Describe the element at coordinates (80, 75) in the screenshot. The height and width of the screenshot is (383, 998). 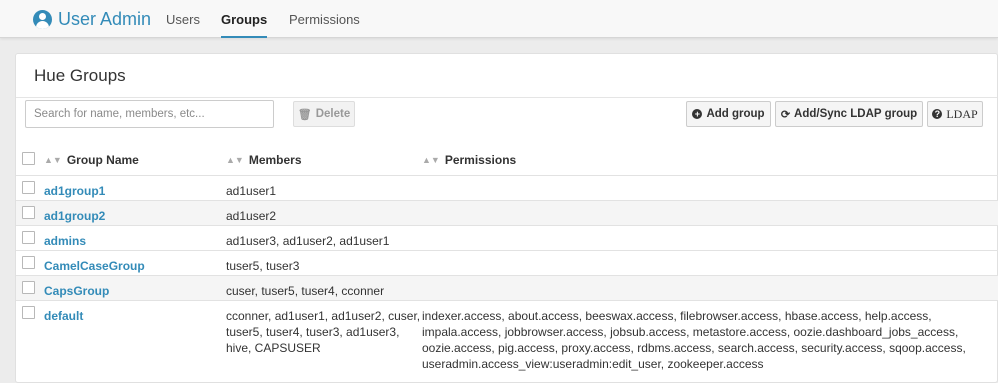
I see `page-title: Hue Groups` at that location.